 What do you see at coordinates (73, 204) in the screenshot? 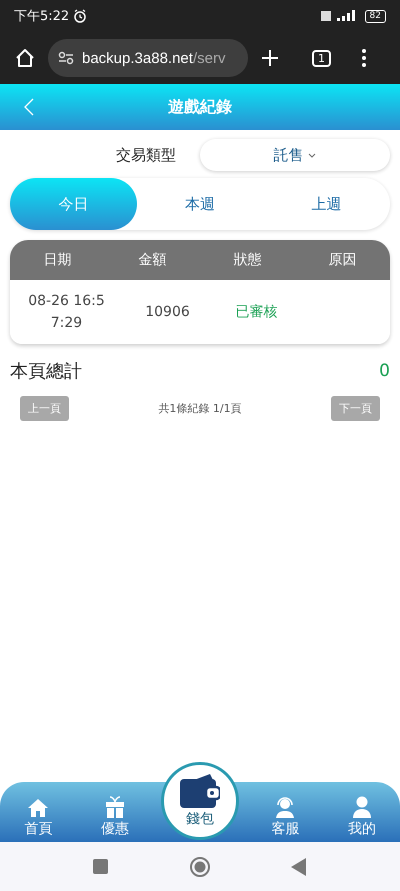
I see `period-tab: 今日` at bounding box center [73, 204].